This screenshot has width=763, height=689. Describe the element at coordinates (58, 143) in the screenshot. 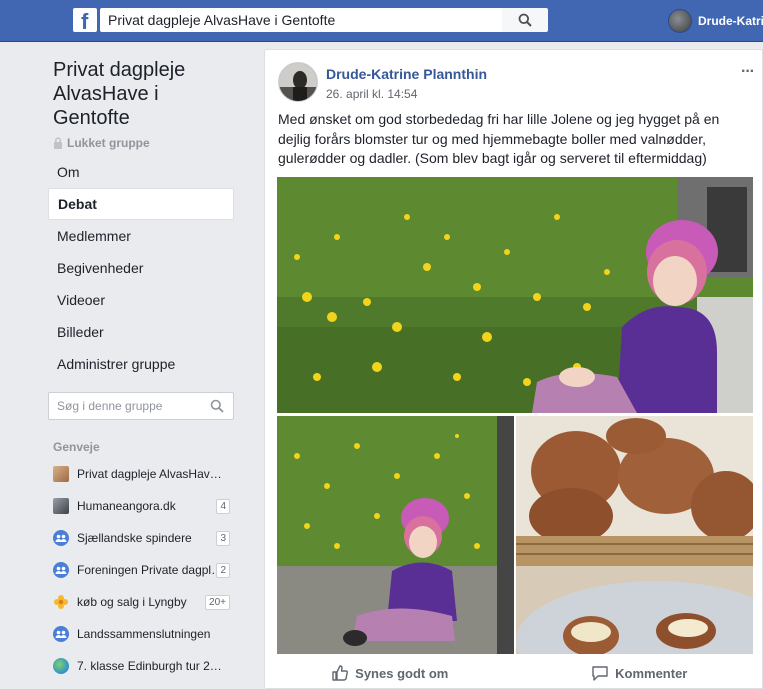

I see `lock-icon` at that location.